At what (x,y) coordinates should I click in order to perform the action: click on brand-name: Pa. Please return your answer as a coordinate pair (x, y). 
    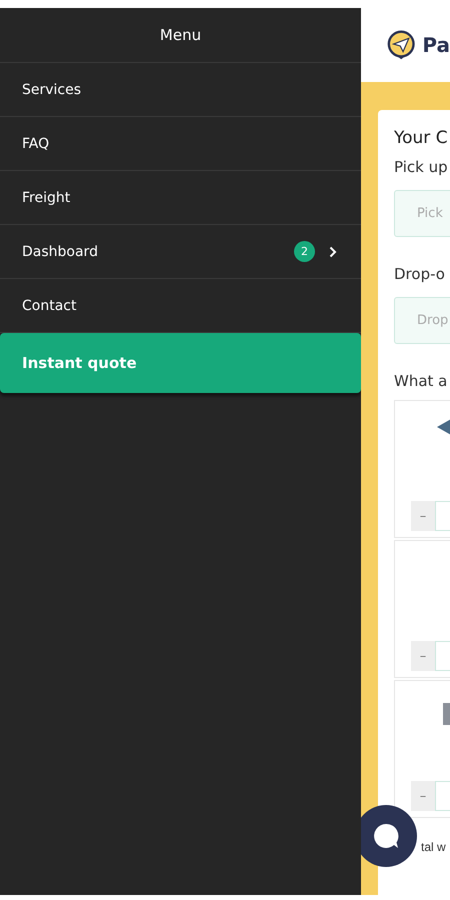
    Looking at the image, I should click on (436, 45).